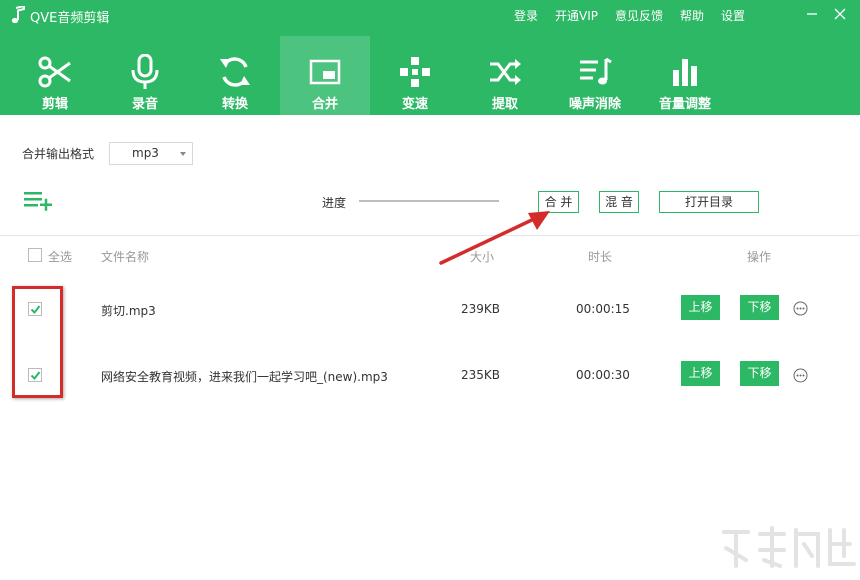 The image size is (860, 580). I want to click on close-button, so click(840, 14).